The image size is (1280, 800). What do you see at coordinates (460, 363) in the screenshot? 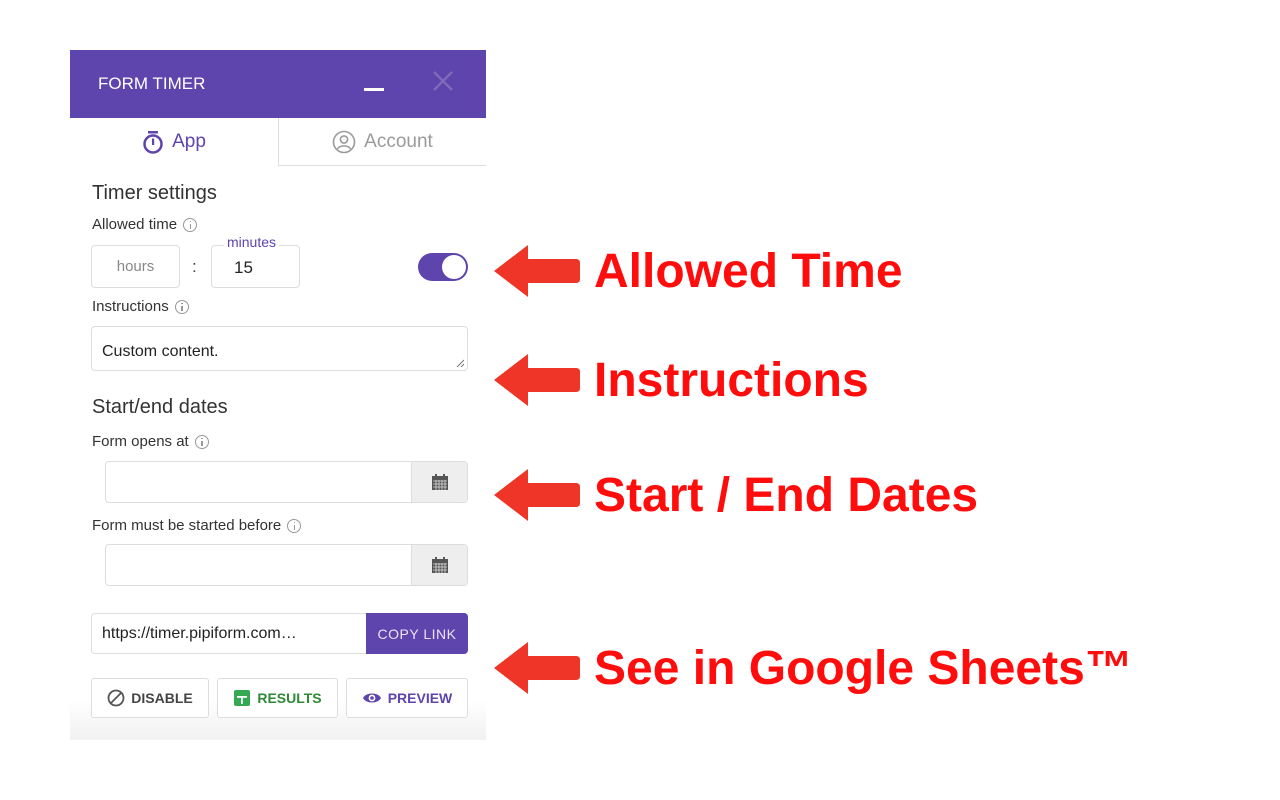
I see `resize-handle-icon` at bounding box center [460, 363].